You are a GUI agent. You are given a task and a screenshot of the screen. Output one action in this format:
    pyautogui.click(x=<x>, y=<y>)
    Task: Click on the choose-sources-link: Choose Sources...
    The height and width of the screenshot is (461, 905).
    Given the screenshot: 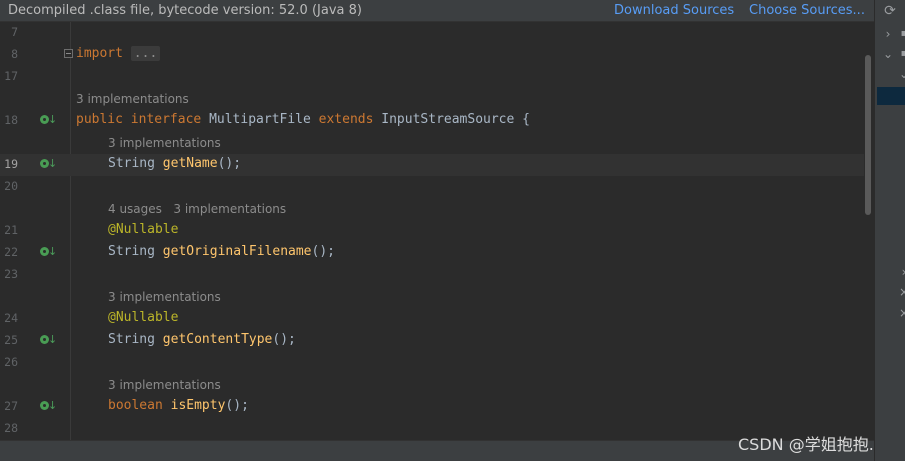 What is the action you would take?
    pyautogui.click(x=807, y=10)
    